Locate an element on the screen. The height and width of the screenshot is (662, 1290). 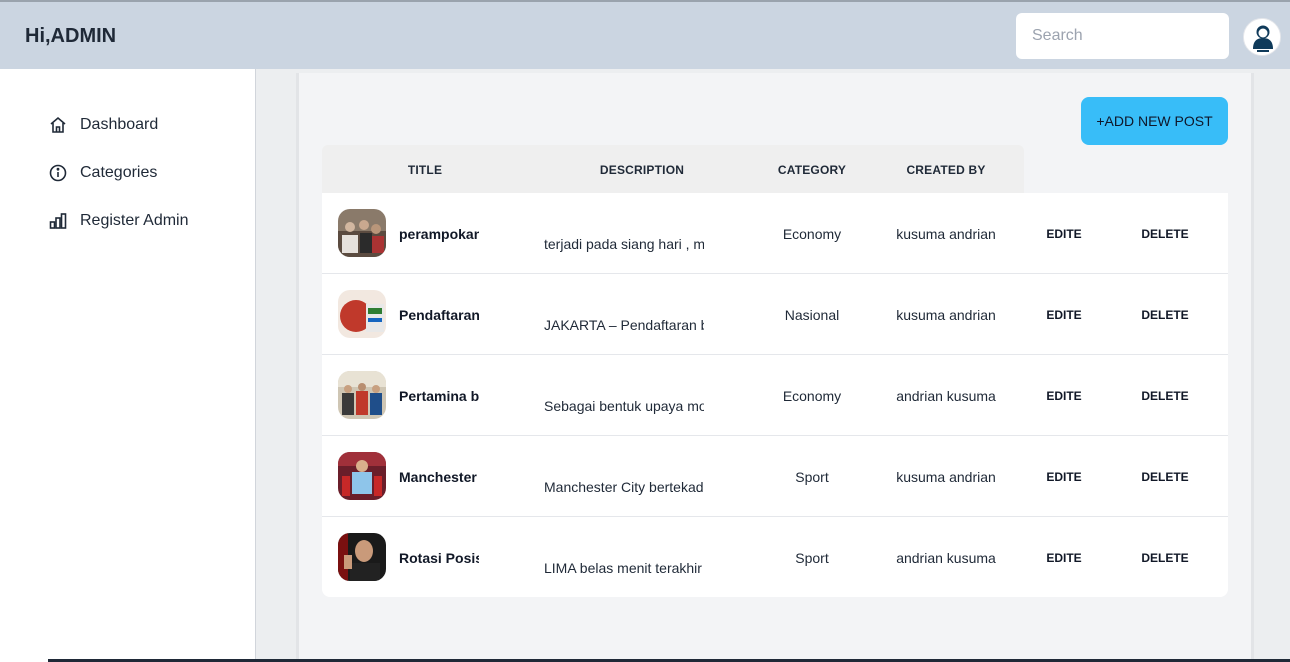
column-header-created-by: CREATED BY is located at coordinates (946, 170).